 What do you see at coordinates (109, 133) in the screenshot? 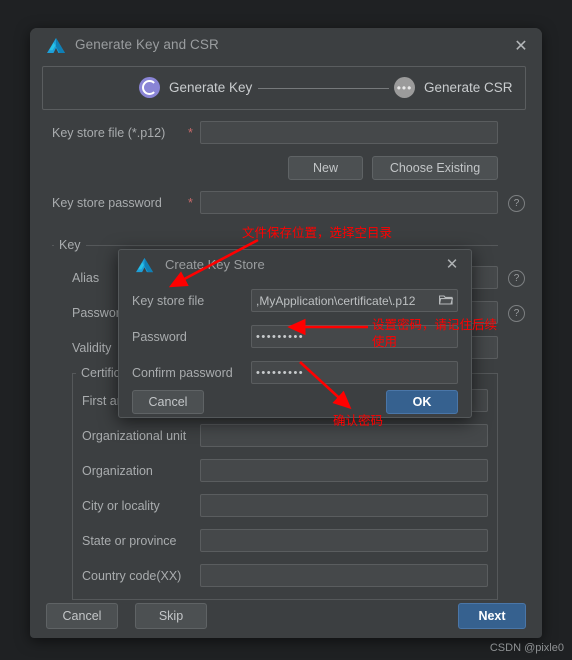
I see `key-store-file-label: Key store file (*.p12)` at bounding box center [109, 133].